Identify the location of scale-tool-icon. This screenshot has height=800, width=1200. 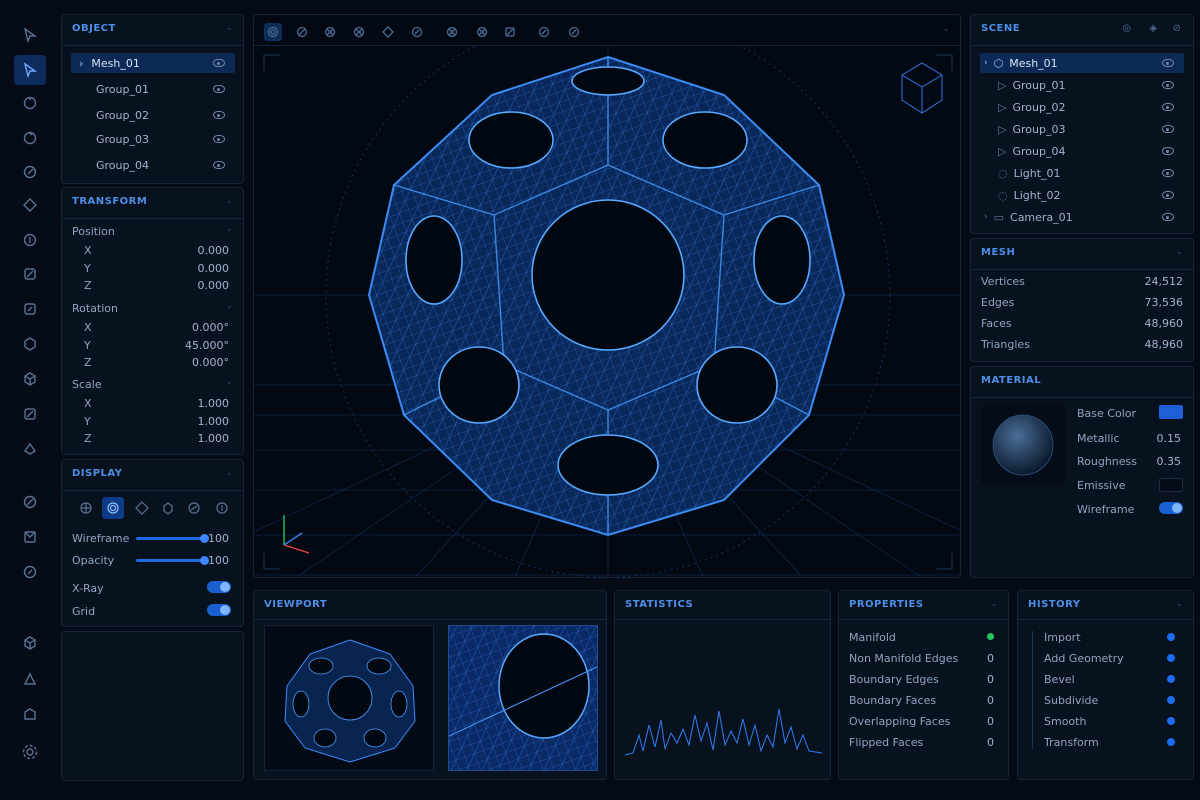
(30, 172).